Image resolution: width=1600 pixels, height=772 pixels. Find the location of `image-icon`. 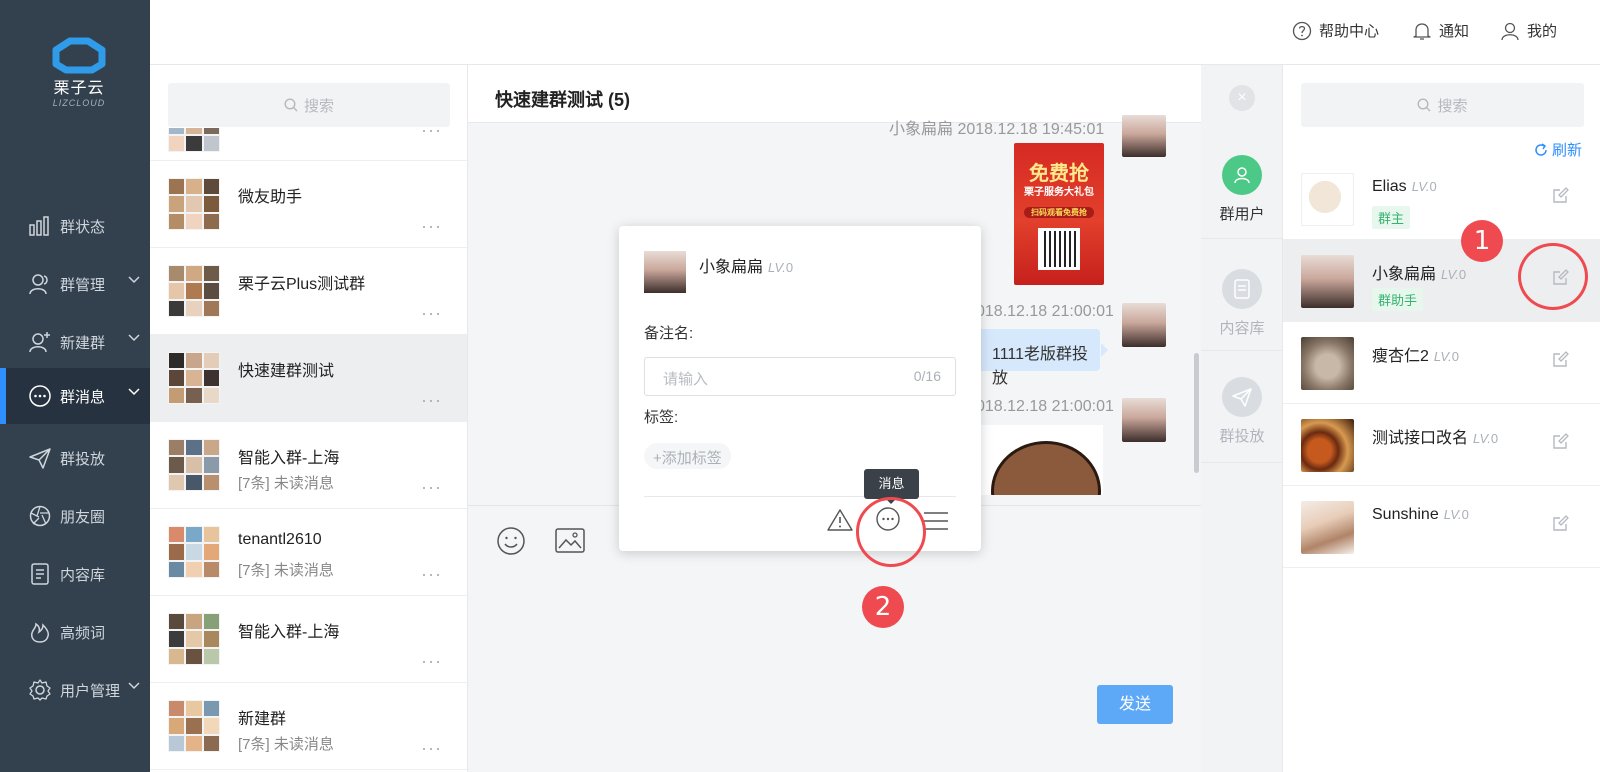

image-icon is located at coordinates (570, 540).